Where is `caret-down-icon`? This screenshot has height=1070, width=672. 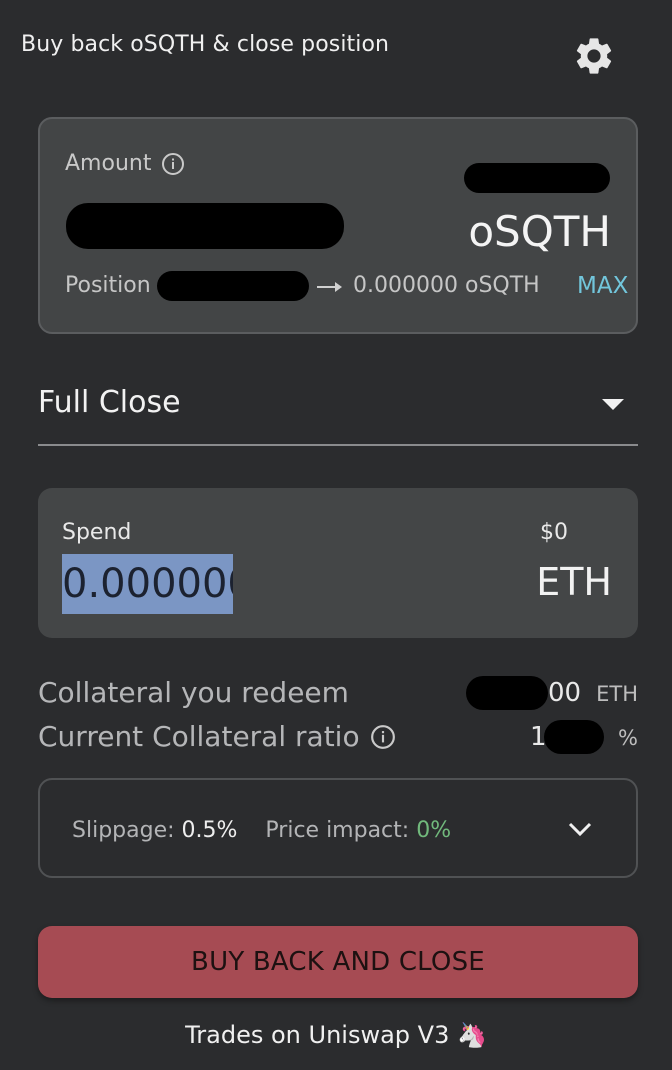 caret-down-icon is located at coordinates (613, 404).